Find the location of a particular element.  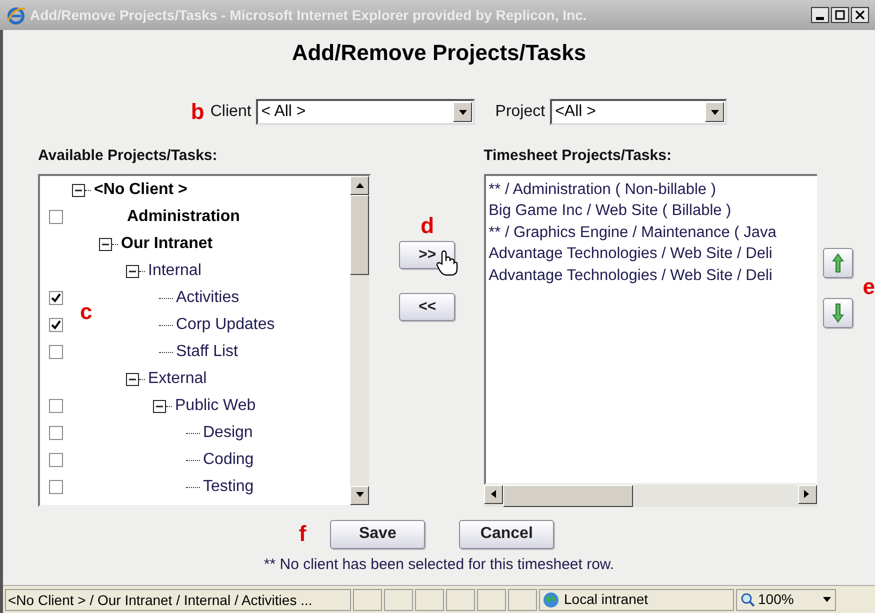

save-button: Save is located at coordinates (378, 534).